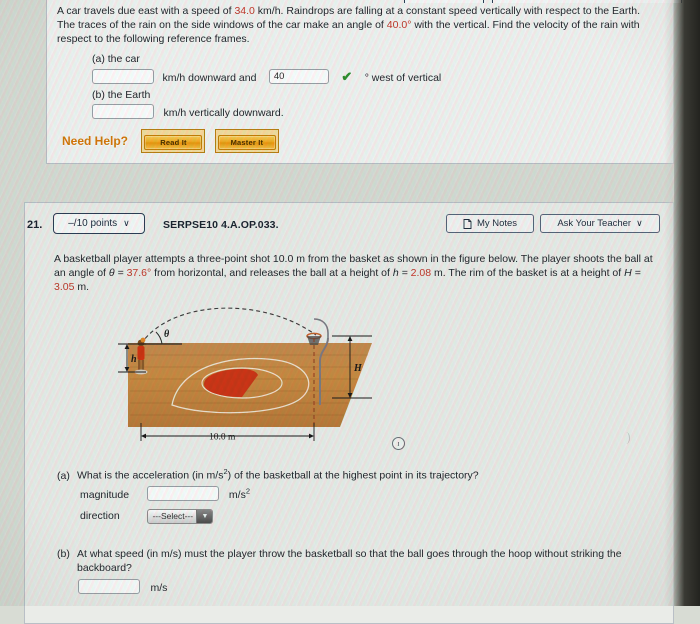 The image size is (700, 624). I want to click on direction-select: ---Select--- ▼, so click(180, 516).